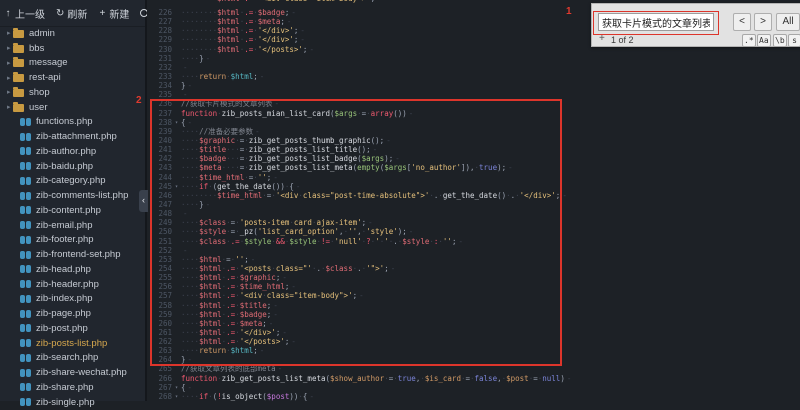 The image size is (800, 410). Describe the element at coordinates (473, 213) in the screenshot. I see `code-line: 248 -` at that location.